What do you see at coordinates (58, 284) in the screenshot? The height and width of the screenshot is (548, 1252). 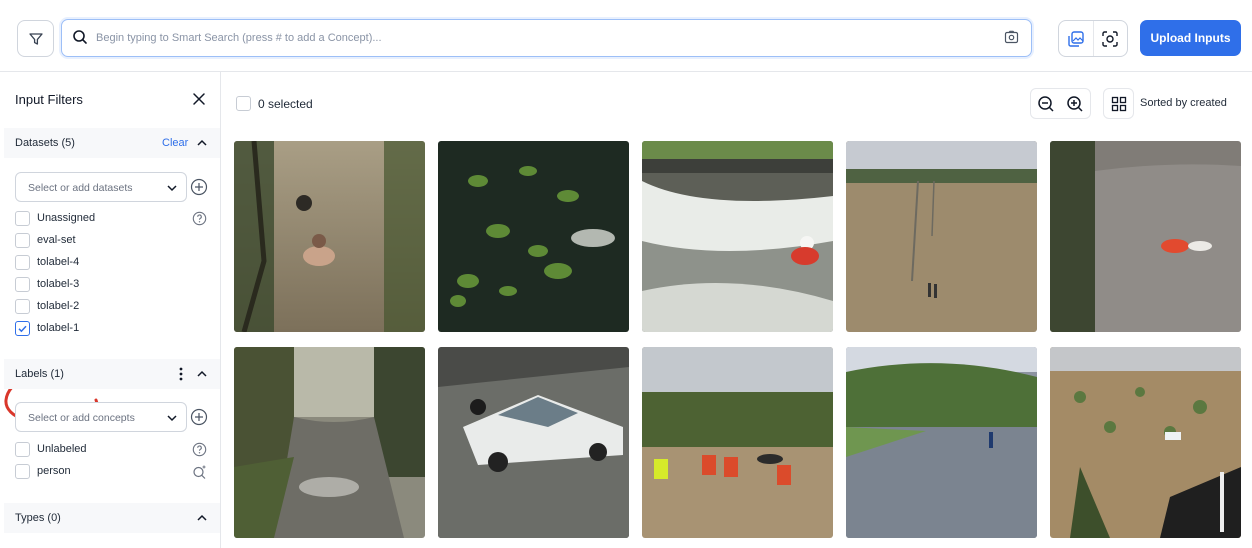 I see `dataset-item-label: tolabel-3` at bounding box center [58, 284].